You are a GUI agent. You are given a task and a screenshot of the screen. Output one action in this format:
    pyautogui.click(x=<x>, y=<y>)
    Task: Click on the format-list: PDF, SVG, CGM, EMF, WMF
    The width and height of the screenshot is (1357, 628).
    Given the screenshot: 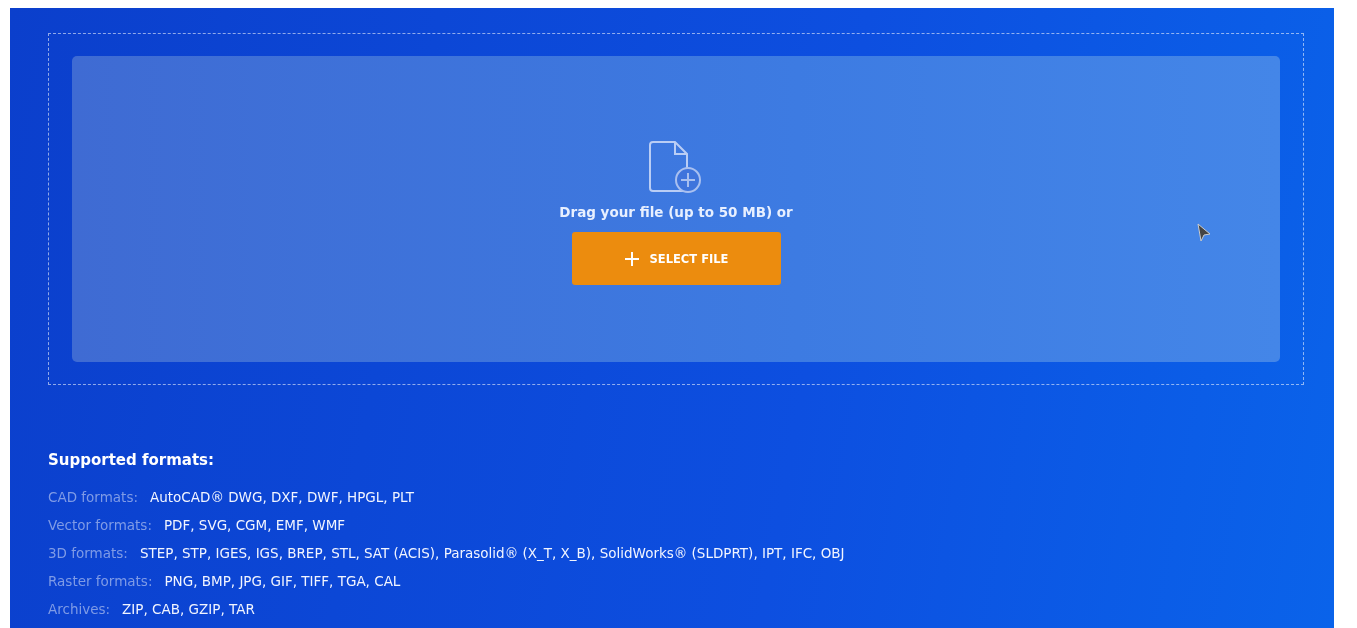 What is the action you would take?
    pyautogui.click(x=254, y=525)
    